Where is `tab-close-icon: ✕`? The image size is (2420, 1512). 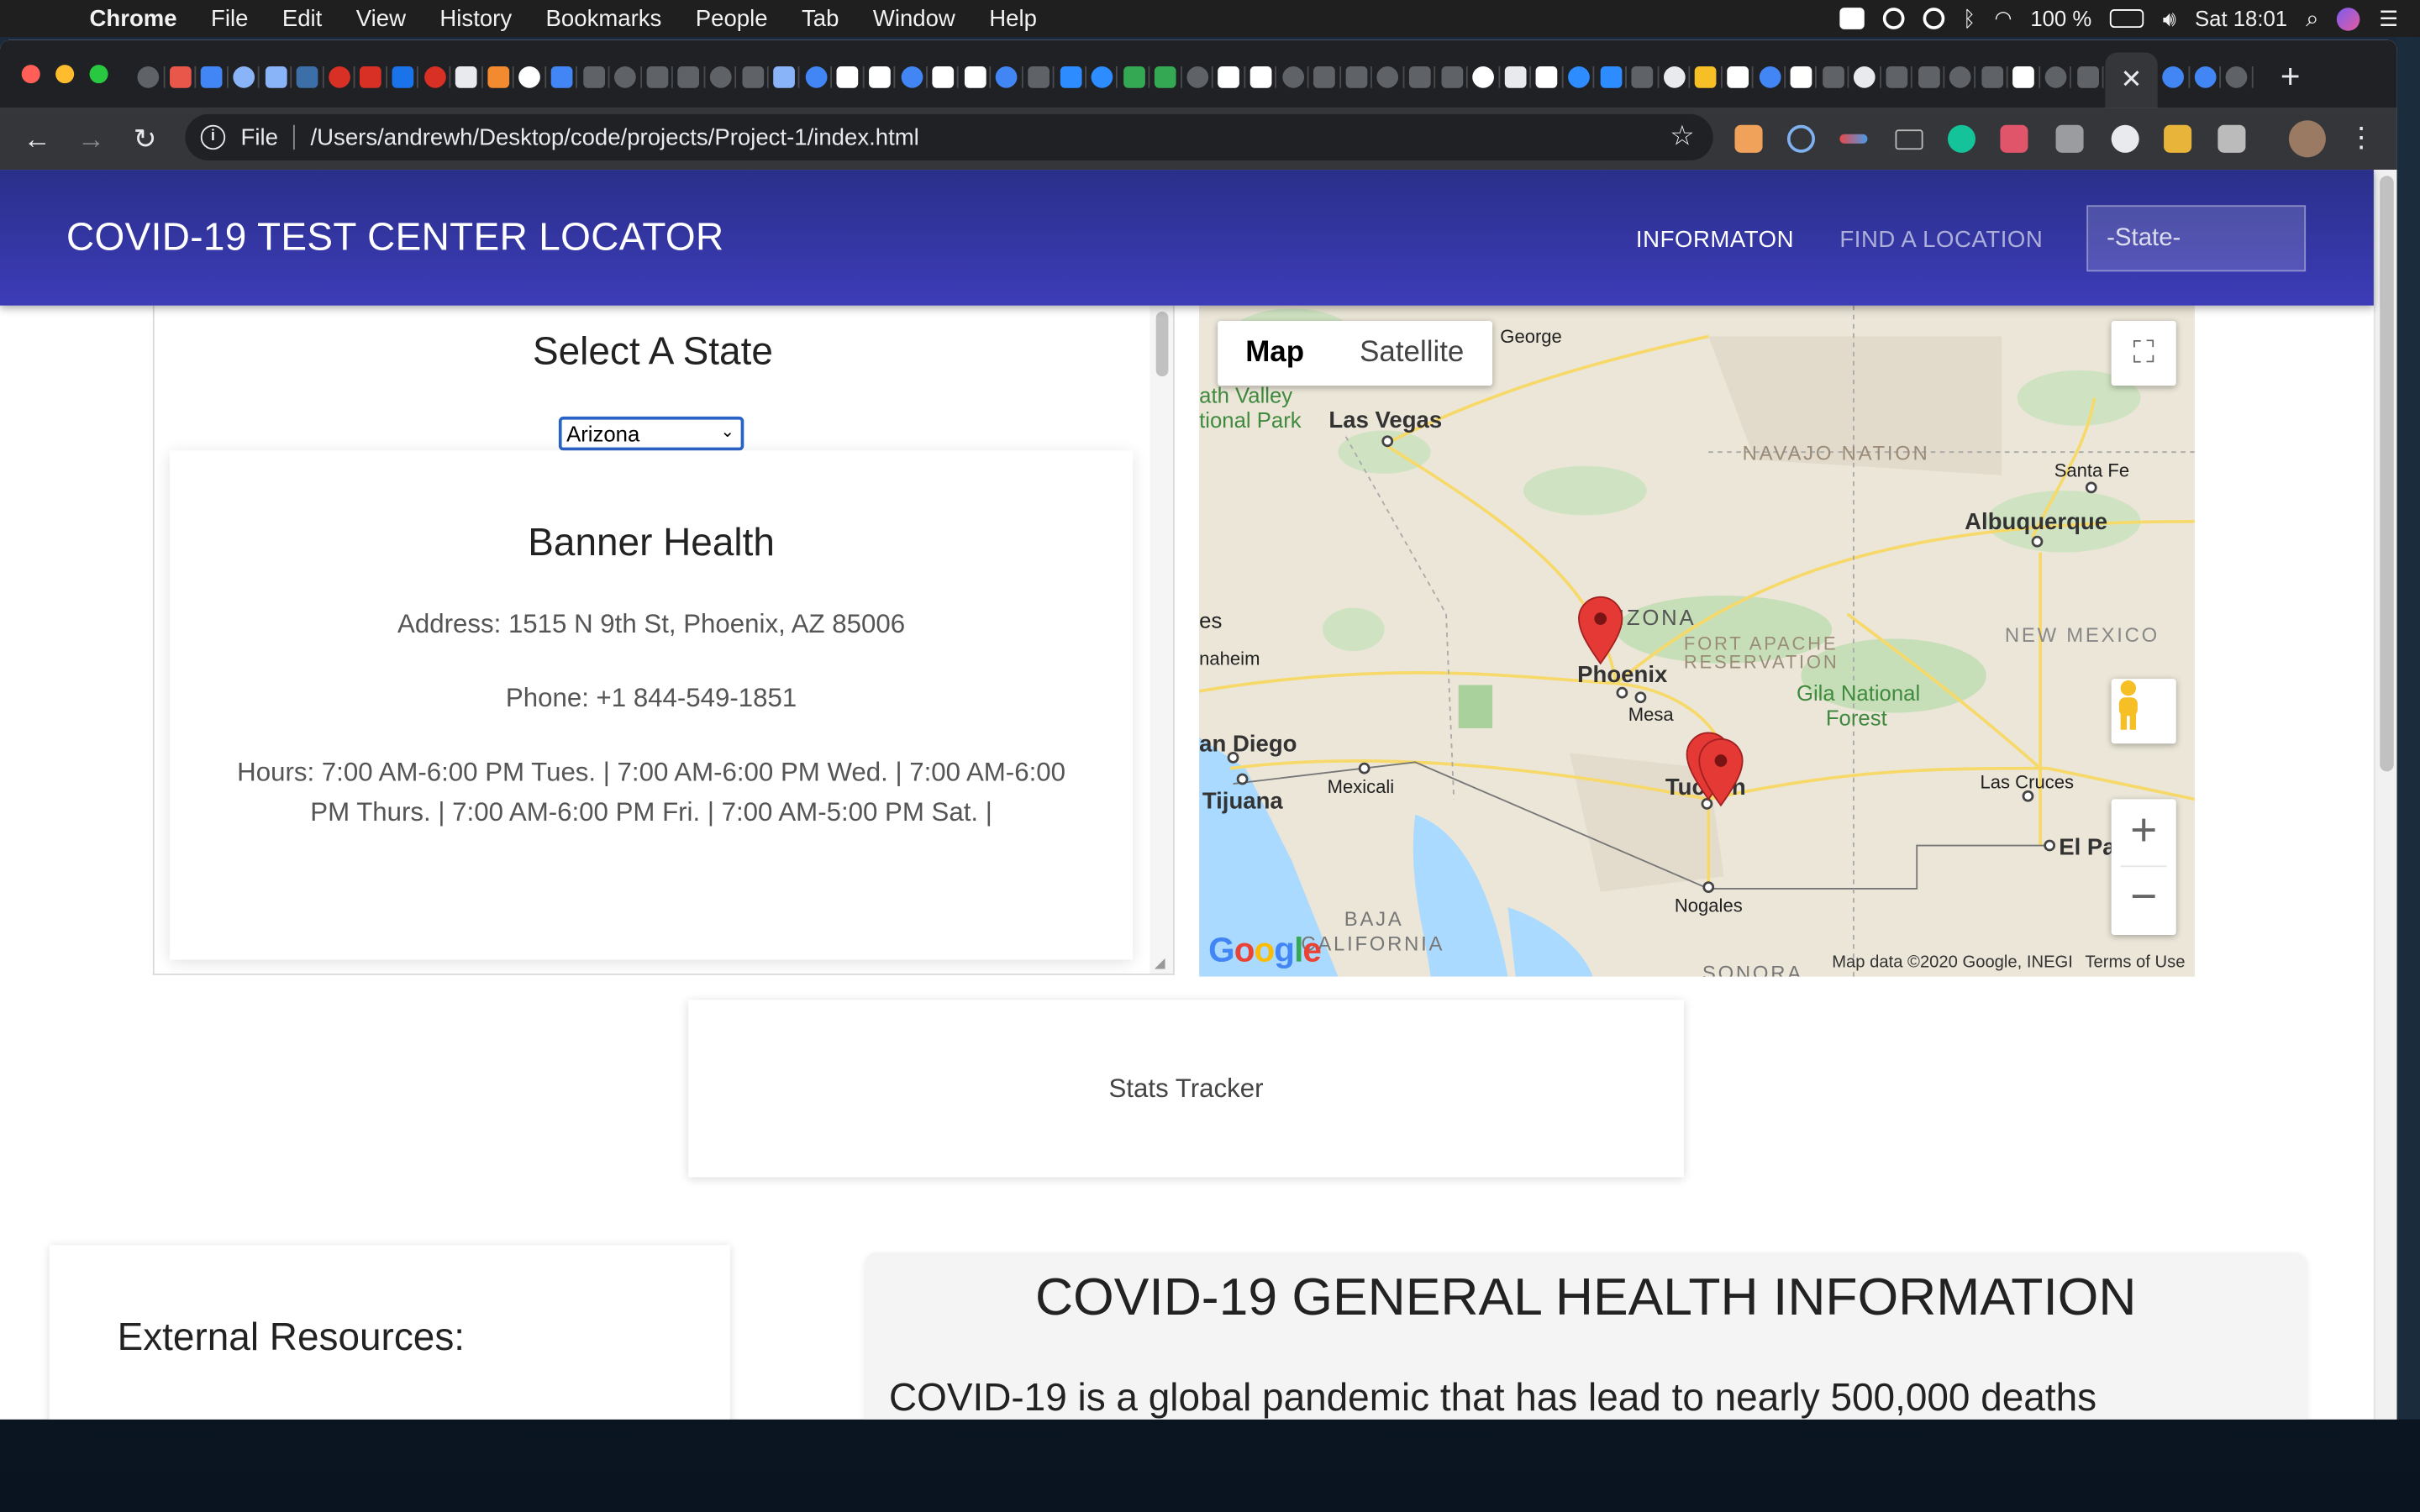
tab-close-icon: ✕ is located at coordinates (2131, 80).